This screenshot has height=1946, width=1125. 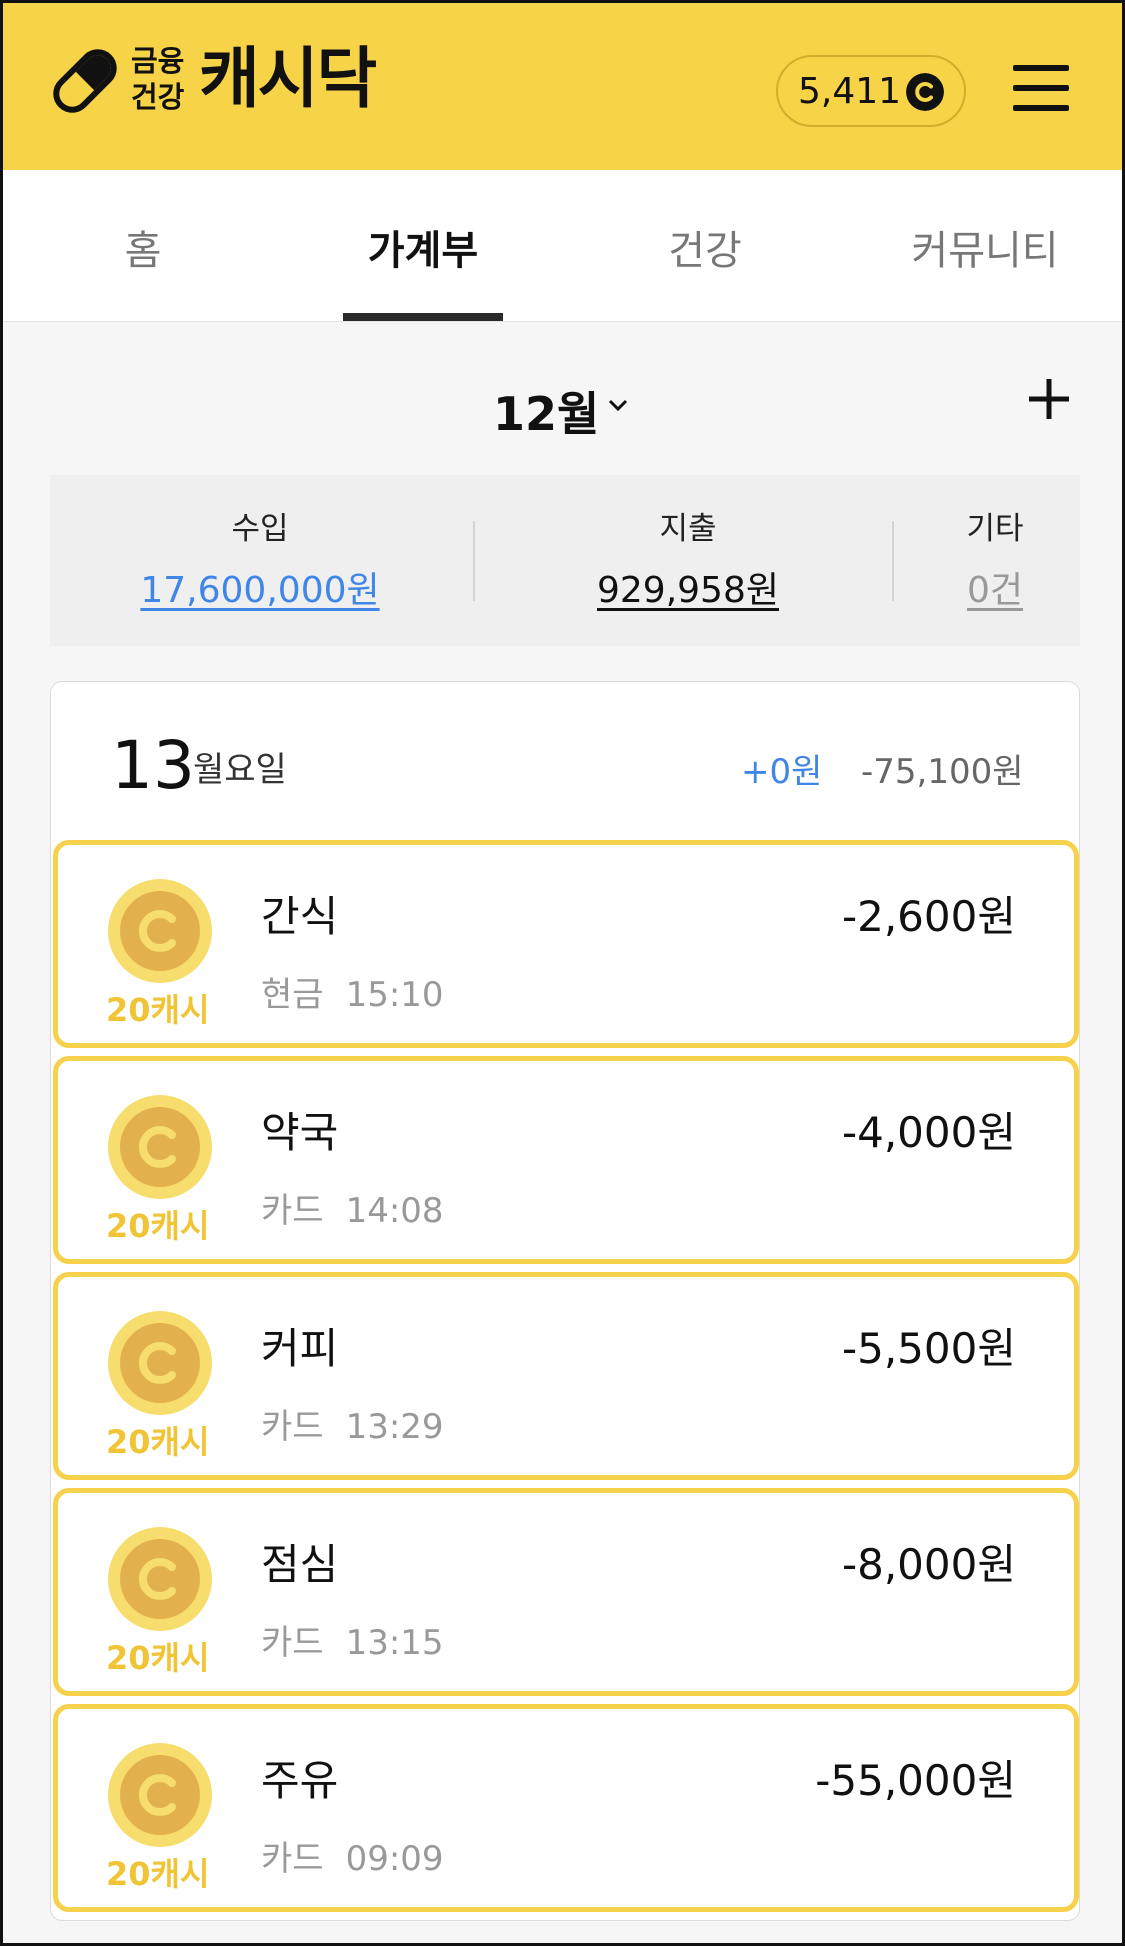 I want to click on other-label: 기타, so click(x=995, y=529).